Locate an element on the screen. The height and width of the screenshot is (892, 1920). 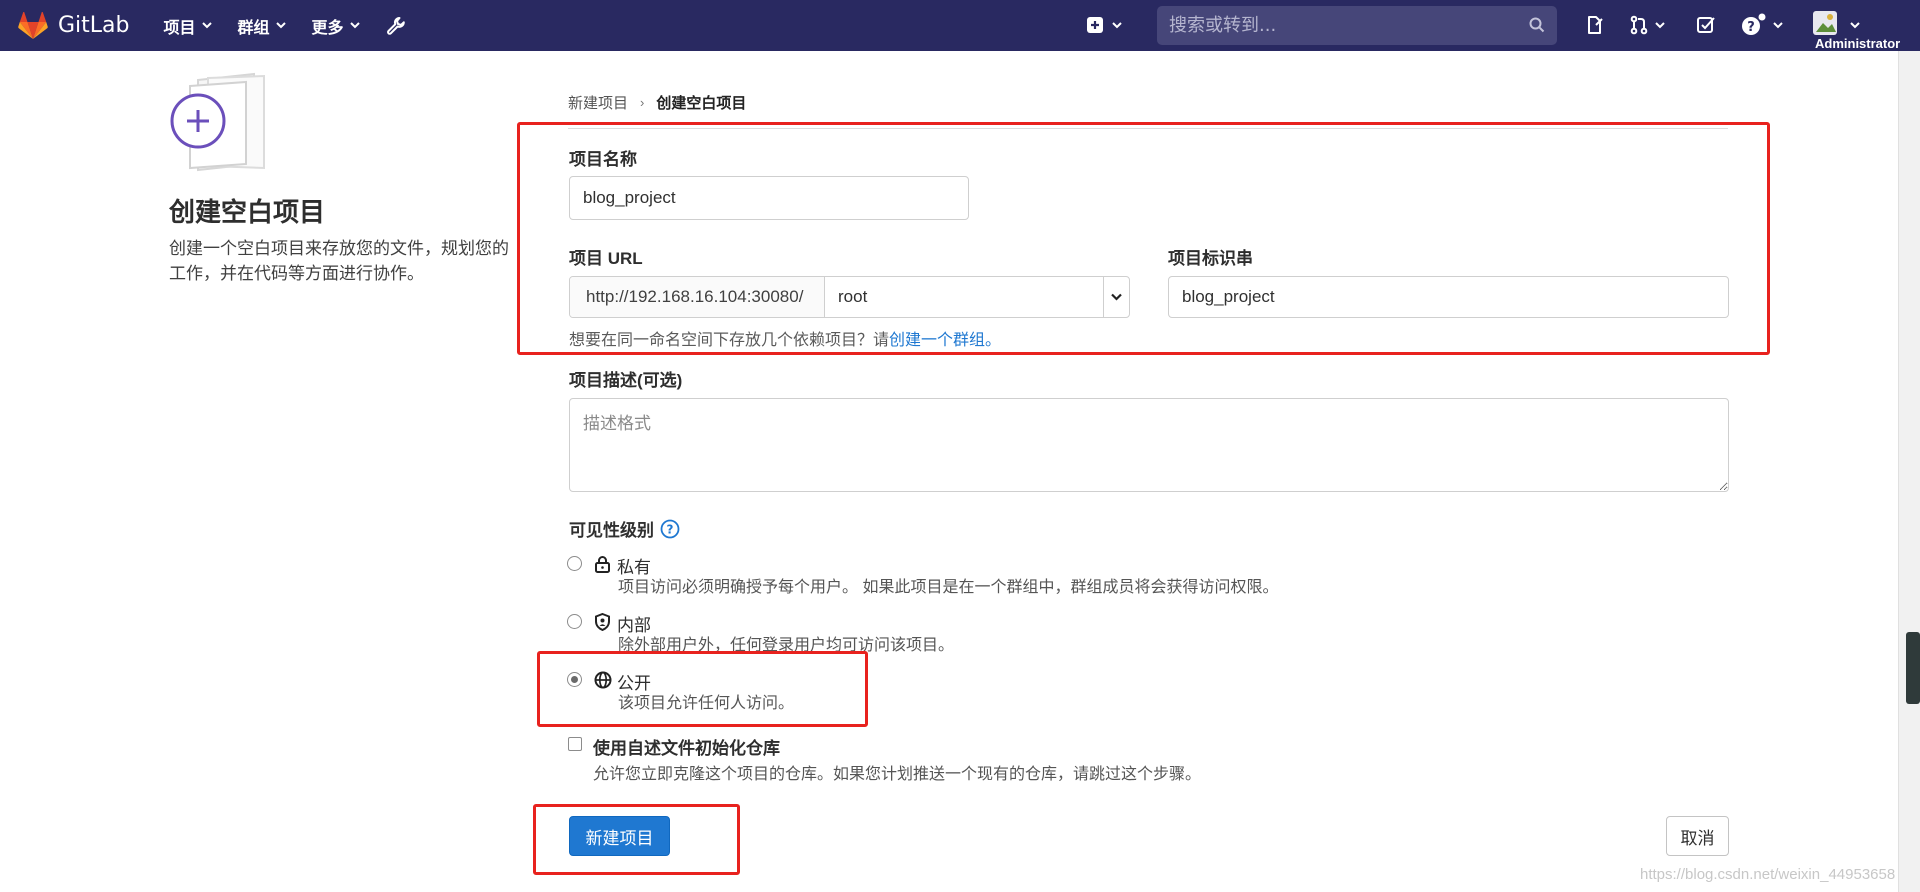
visibility-option-public: 公开 该项目允许任何人访问。 is located at coordinates (967, 691).